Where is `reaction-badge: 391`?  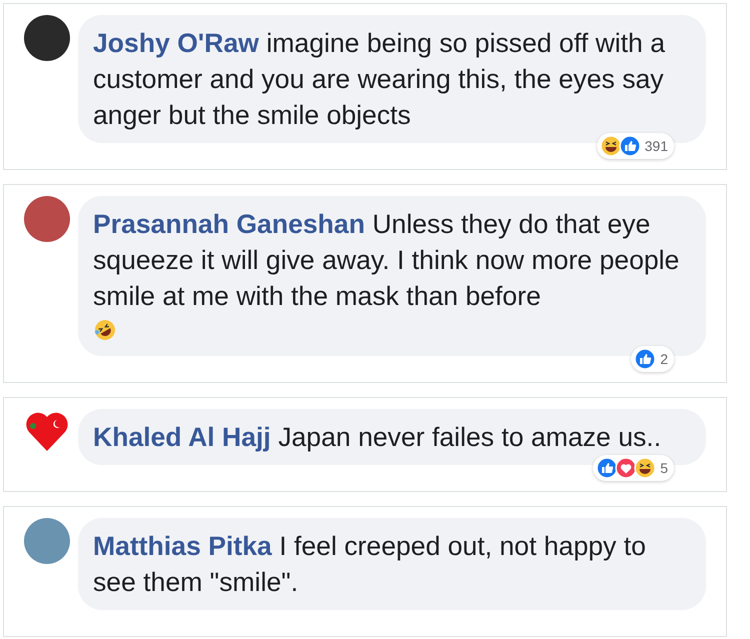 reaction-badge: 391 is located at coordinates (635, 146).